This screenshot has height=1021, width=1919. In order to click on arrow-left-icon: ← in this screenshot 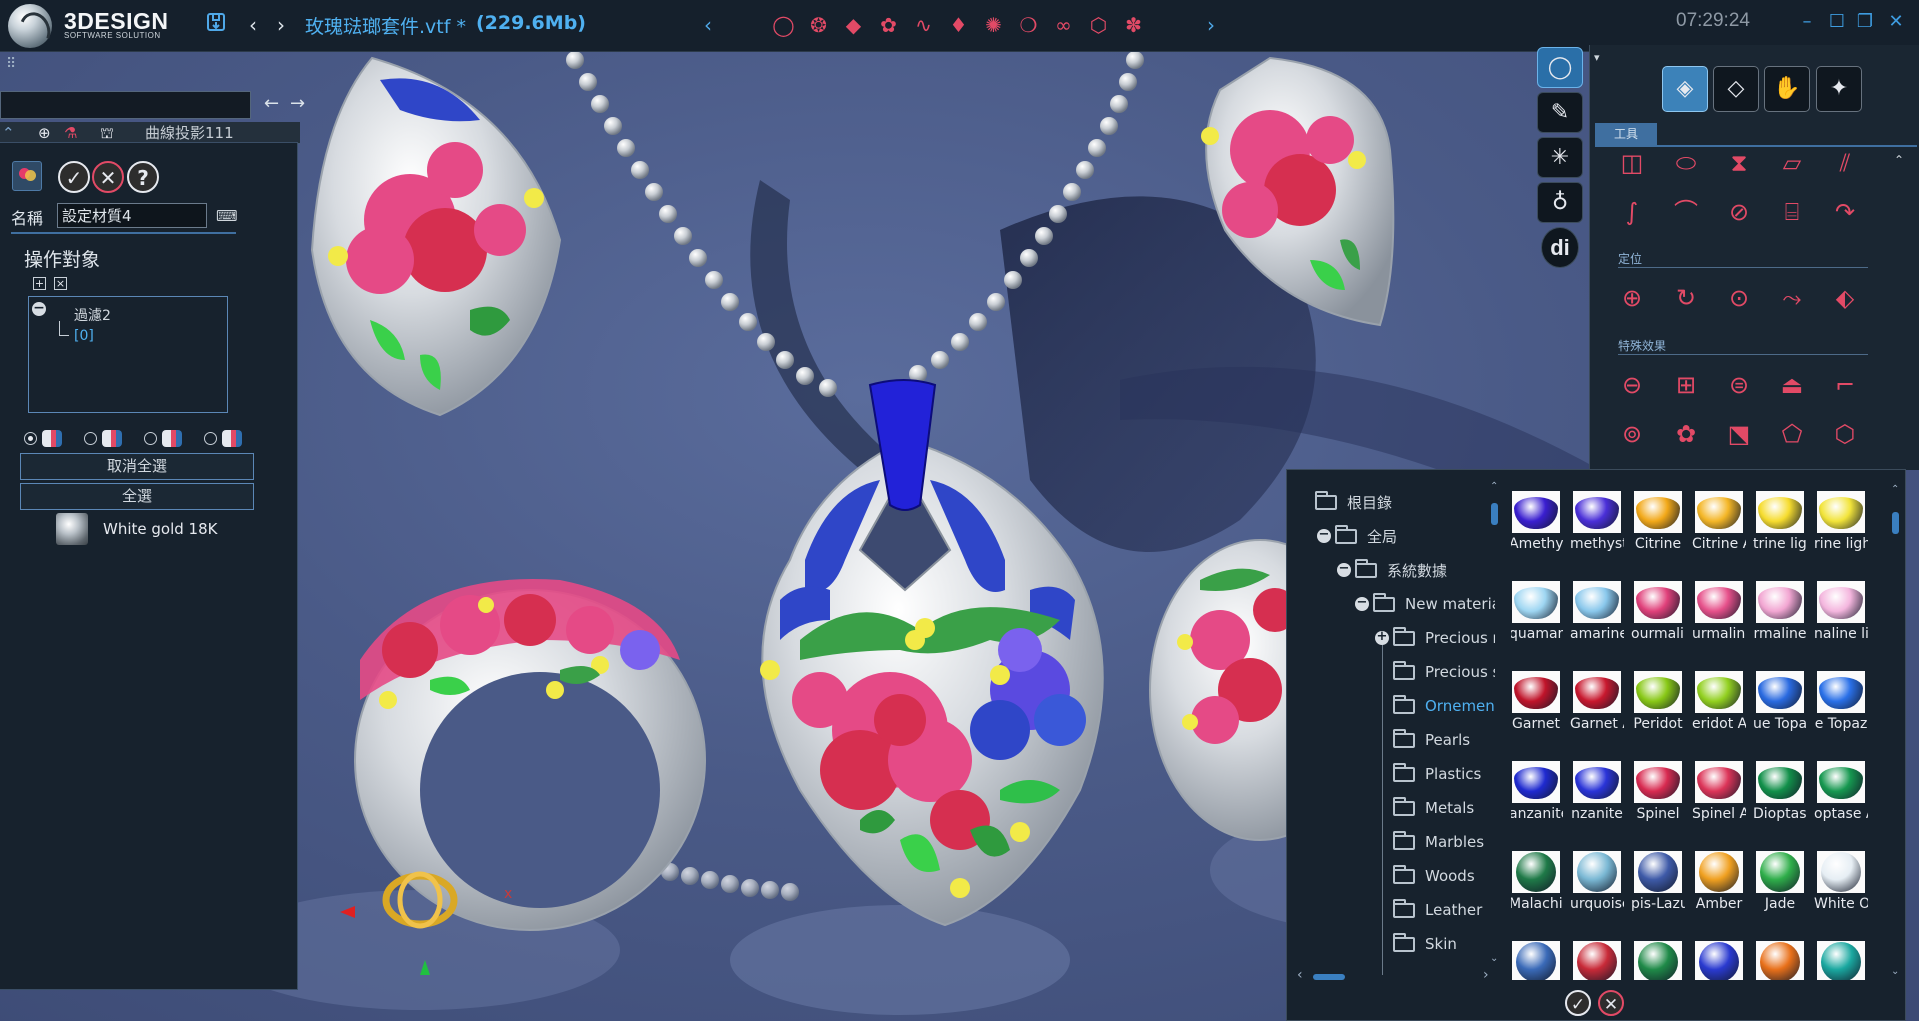, I will do `click(274, 104)`.